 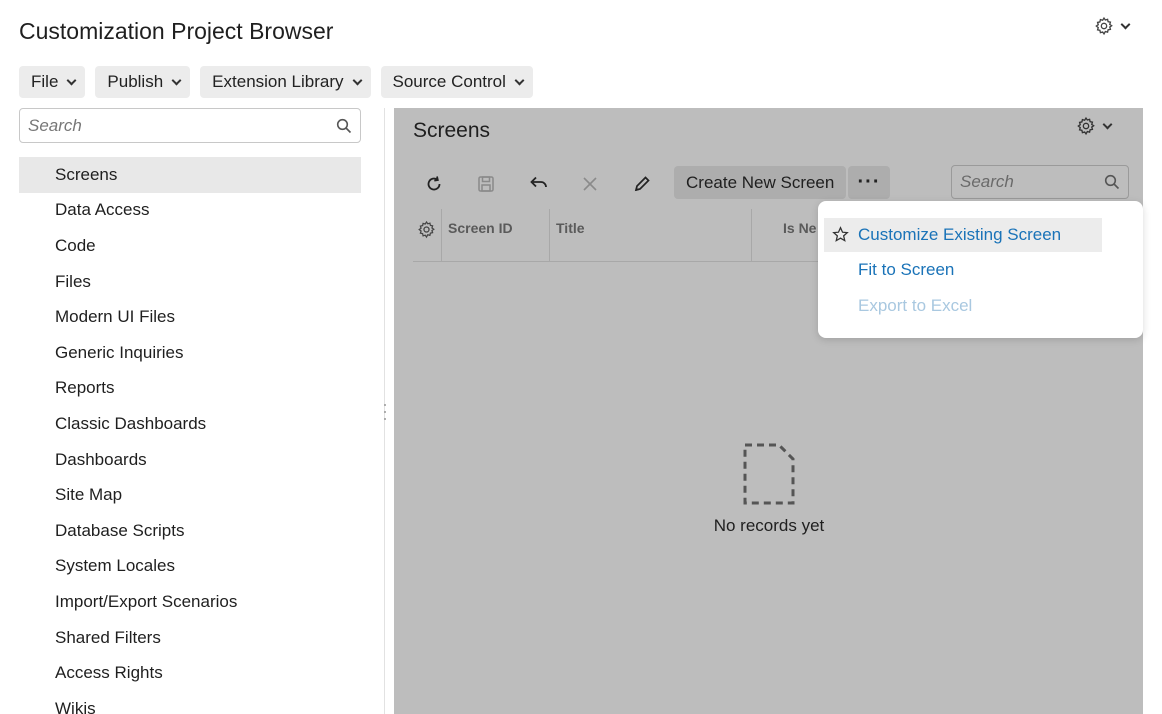 What do you see at coordinates (101, 459) in the screenshot?
I see `sidebar-item-label: Dashboards` at bounding box center [101, 459].